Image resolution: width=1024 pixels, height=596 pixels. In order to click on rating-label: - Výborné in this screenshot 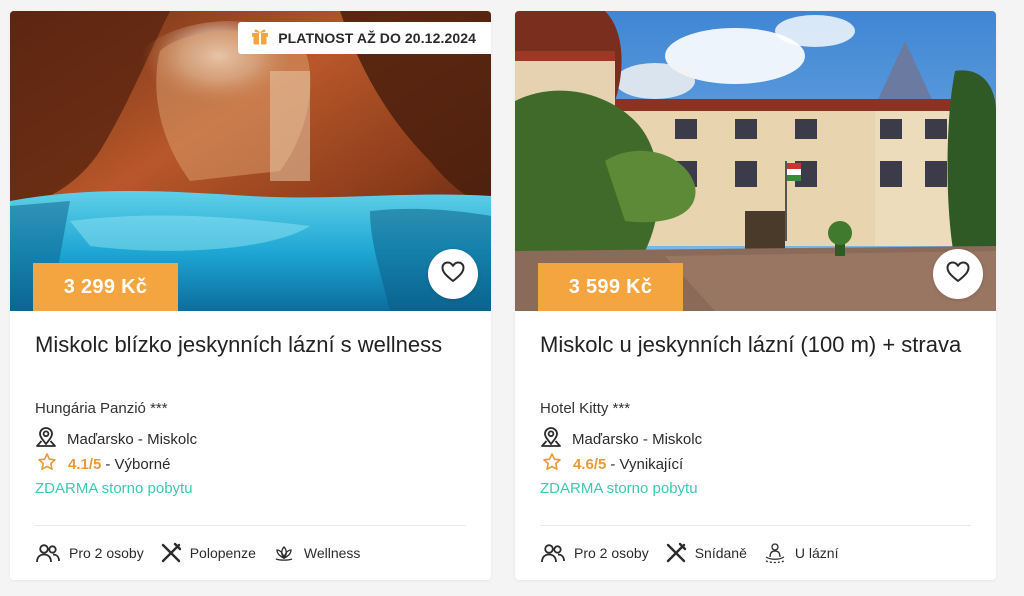, I will do `click(138, 464)`.